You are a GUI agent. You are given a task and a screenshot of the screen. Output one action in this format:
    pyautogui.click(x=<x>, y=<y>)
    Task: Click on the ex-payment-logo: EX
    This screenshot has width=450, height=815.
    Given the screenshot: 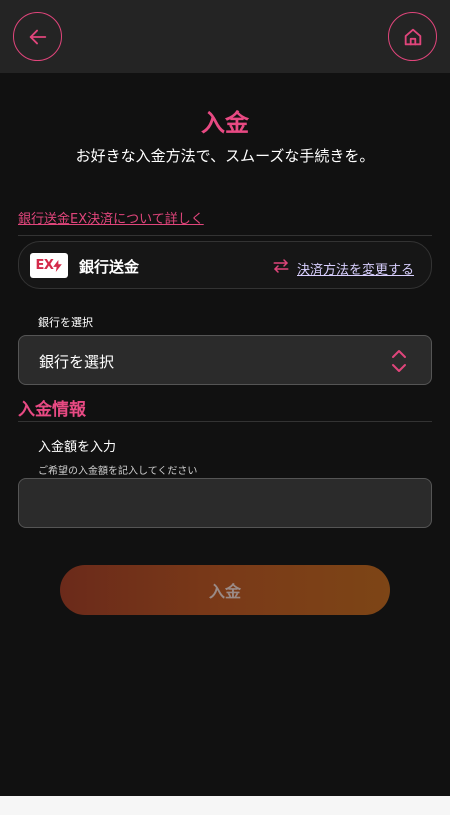 What is the action you would take?
    pyautogui.click(x=49, y=265)
    